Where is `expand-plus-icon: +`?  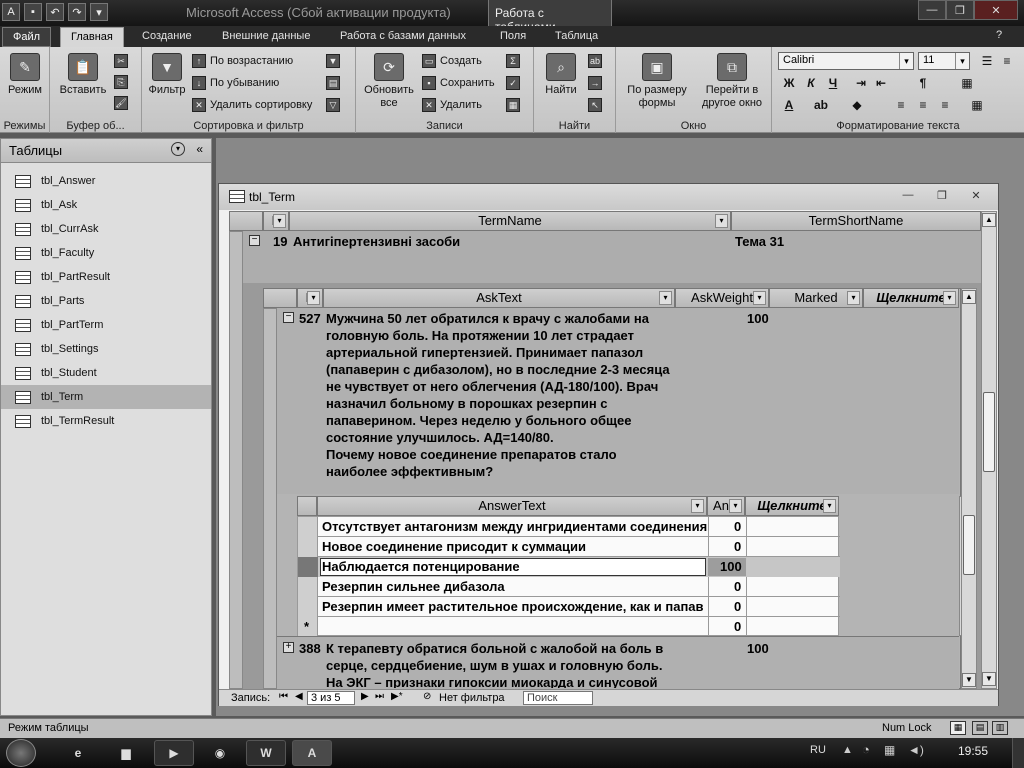
expand-plus-icon: + is located at coordinates (288, 647).